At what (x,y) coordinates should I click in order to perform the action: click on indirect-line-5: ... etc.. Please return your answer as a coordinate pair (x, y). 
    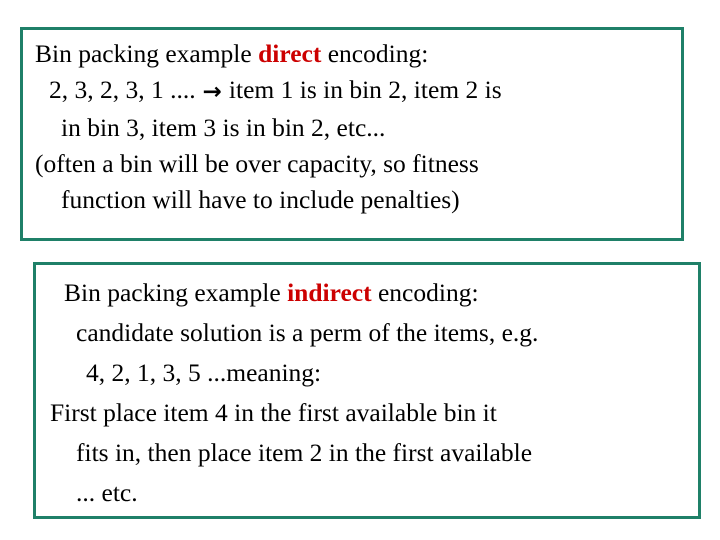
    Looking at the image, I should click on (107, 492).